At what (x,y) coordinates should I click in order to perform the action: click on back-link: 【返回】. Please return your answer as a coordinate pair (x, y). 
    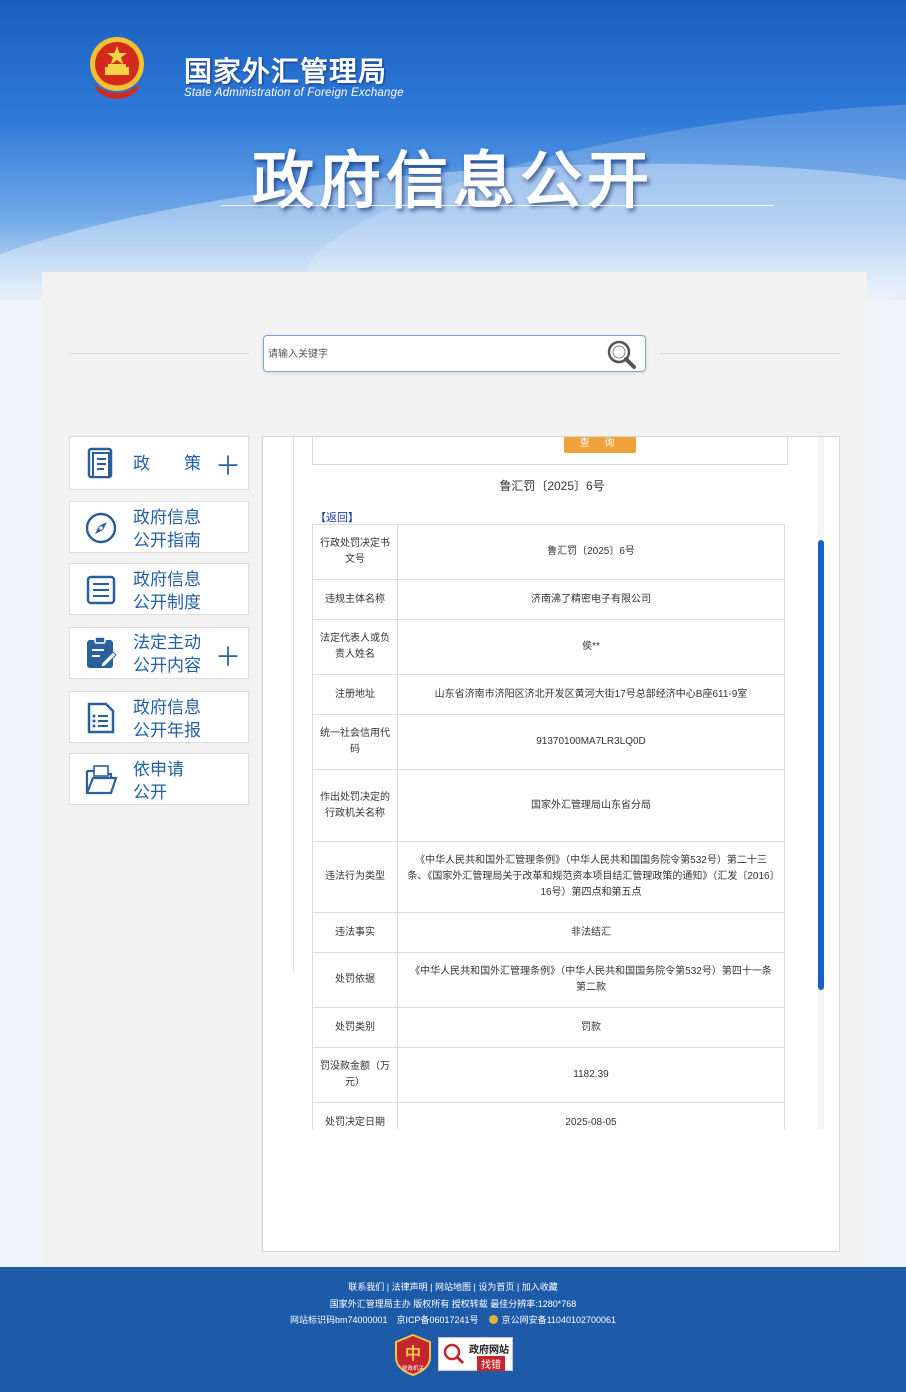
    Looking at the image, I should click on (337, 517).